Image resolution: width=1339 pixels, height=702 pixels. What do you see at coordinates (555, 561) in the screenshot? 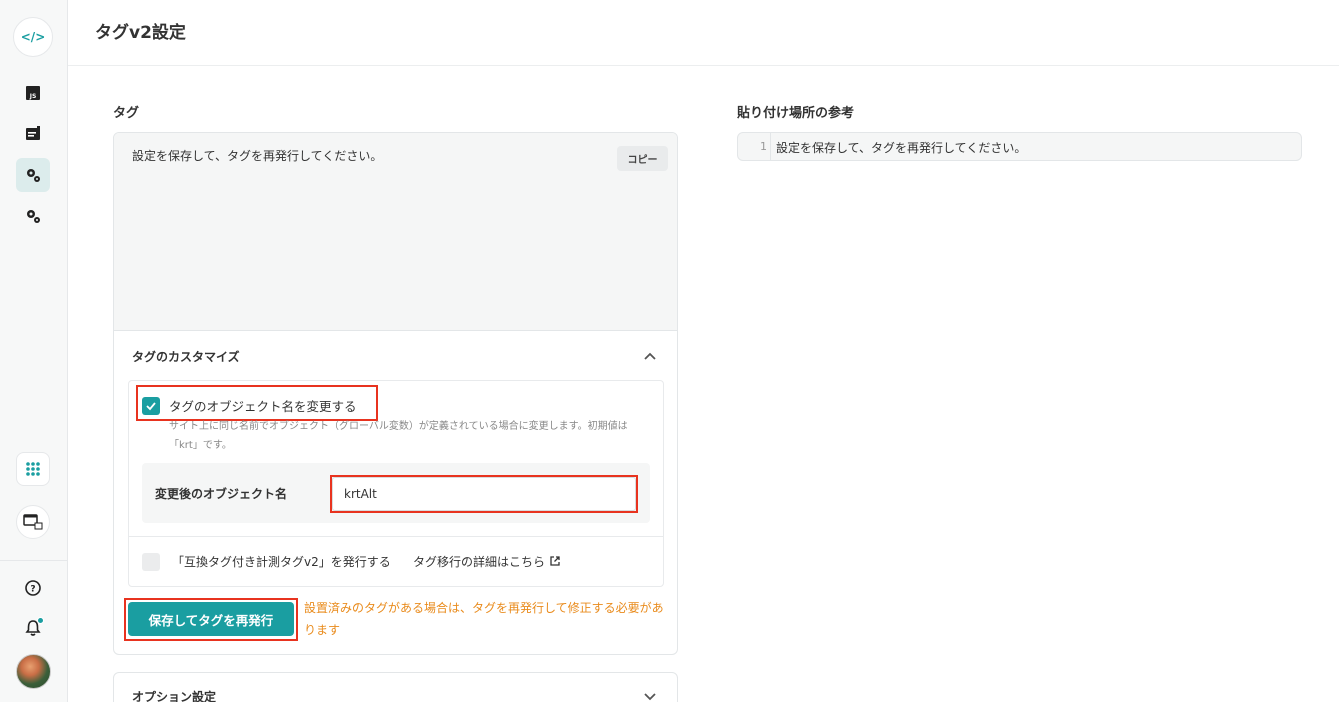
I see `external-link-icon` at bounding box center [555, 561].